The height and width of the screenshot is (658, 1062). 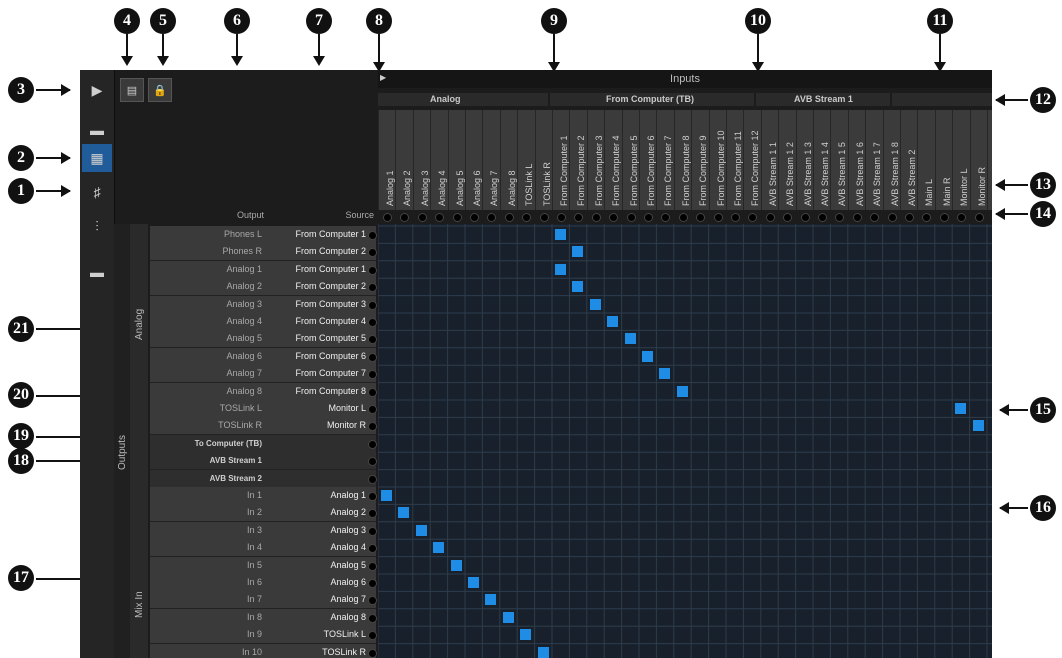 I want to click on table-row: In 9 TOSLink L, so click(x=263, y=635).